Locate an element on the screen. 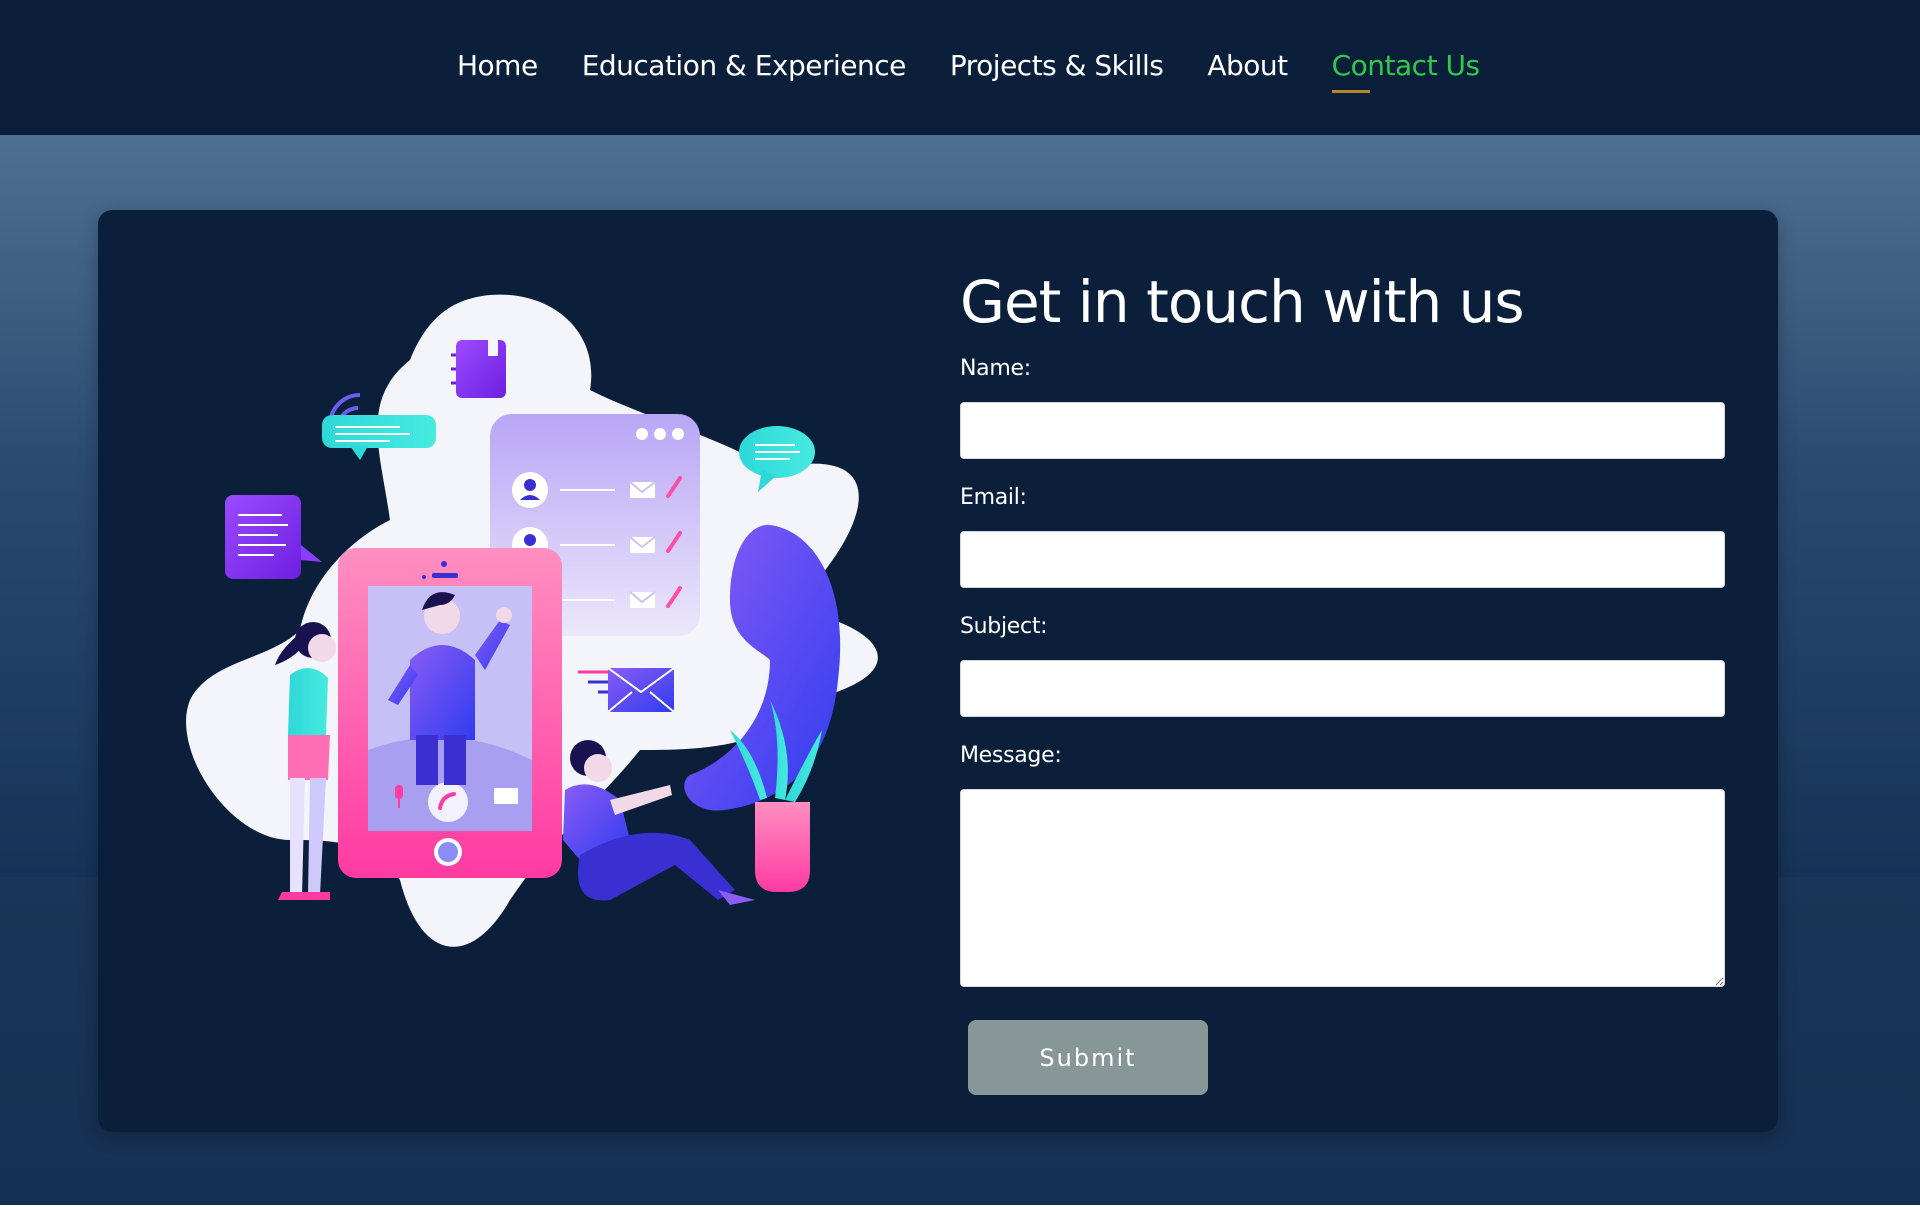  email-input is located at coordinates (1342, 559).